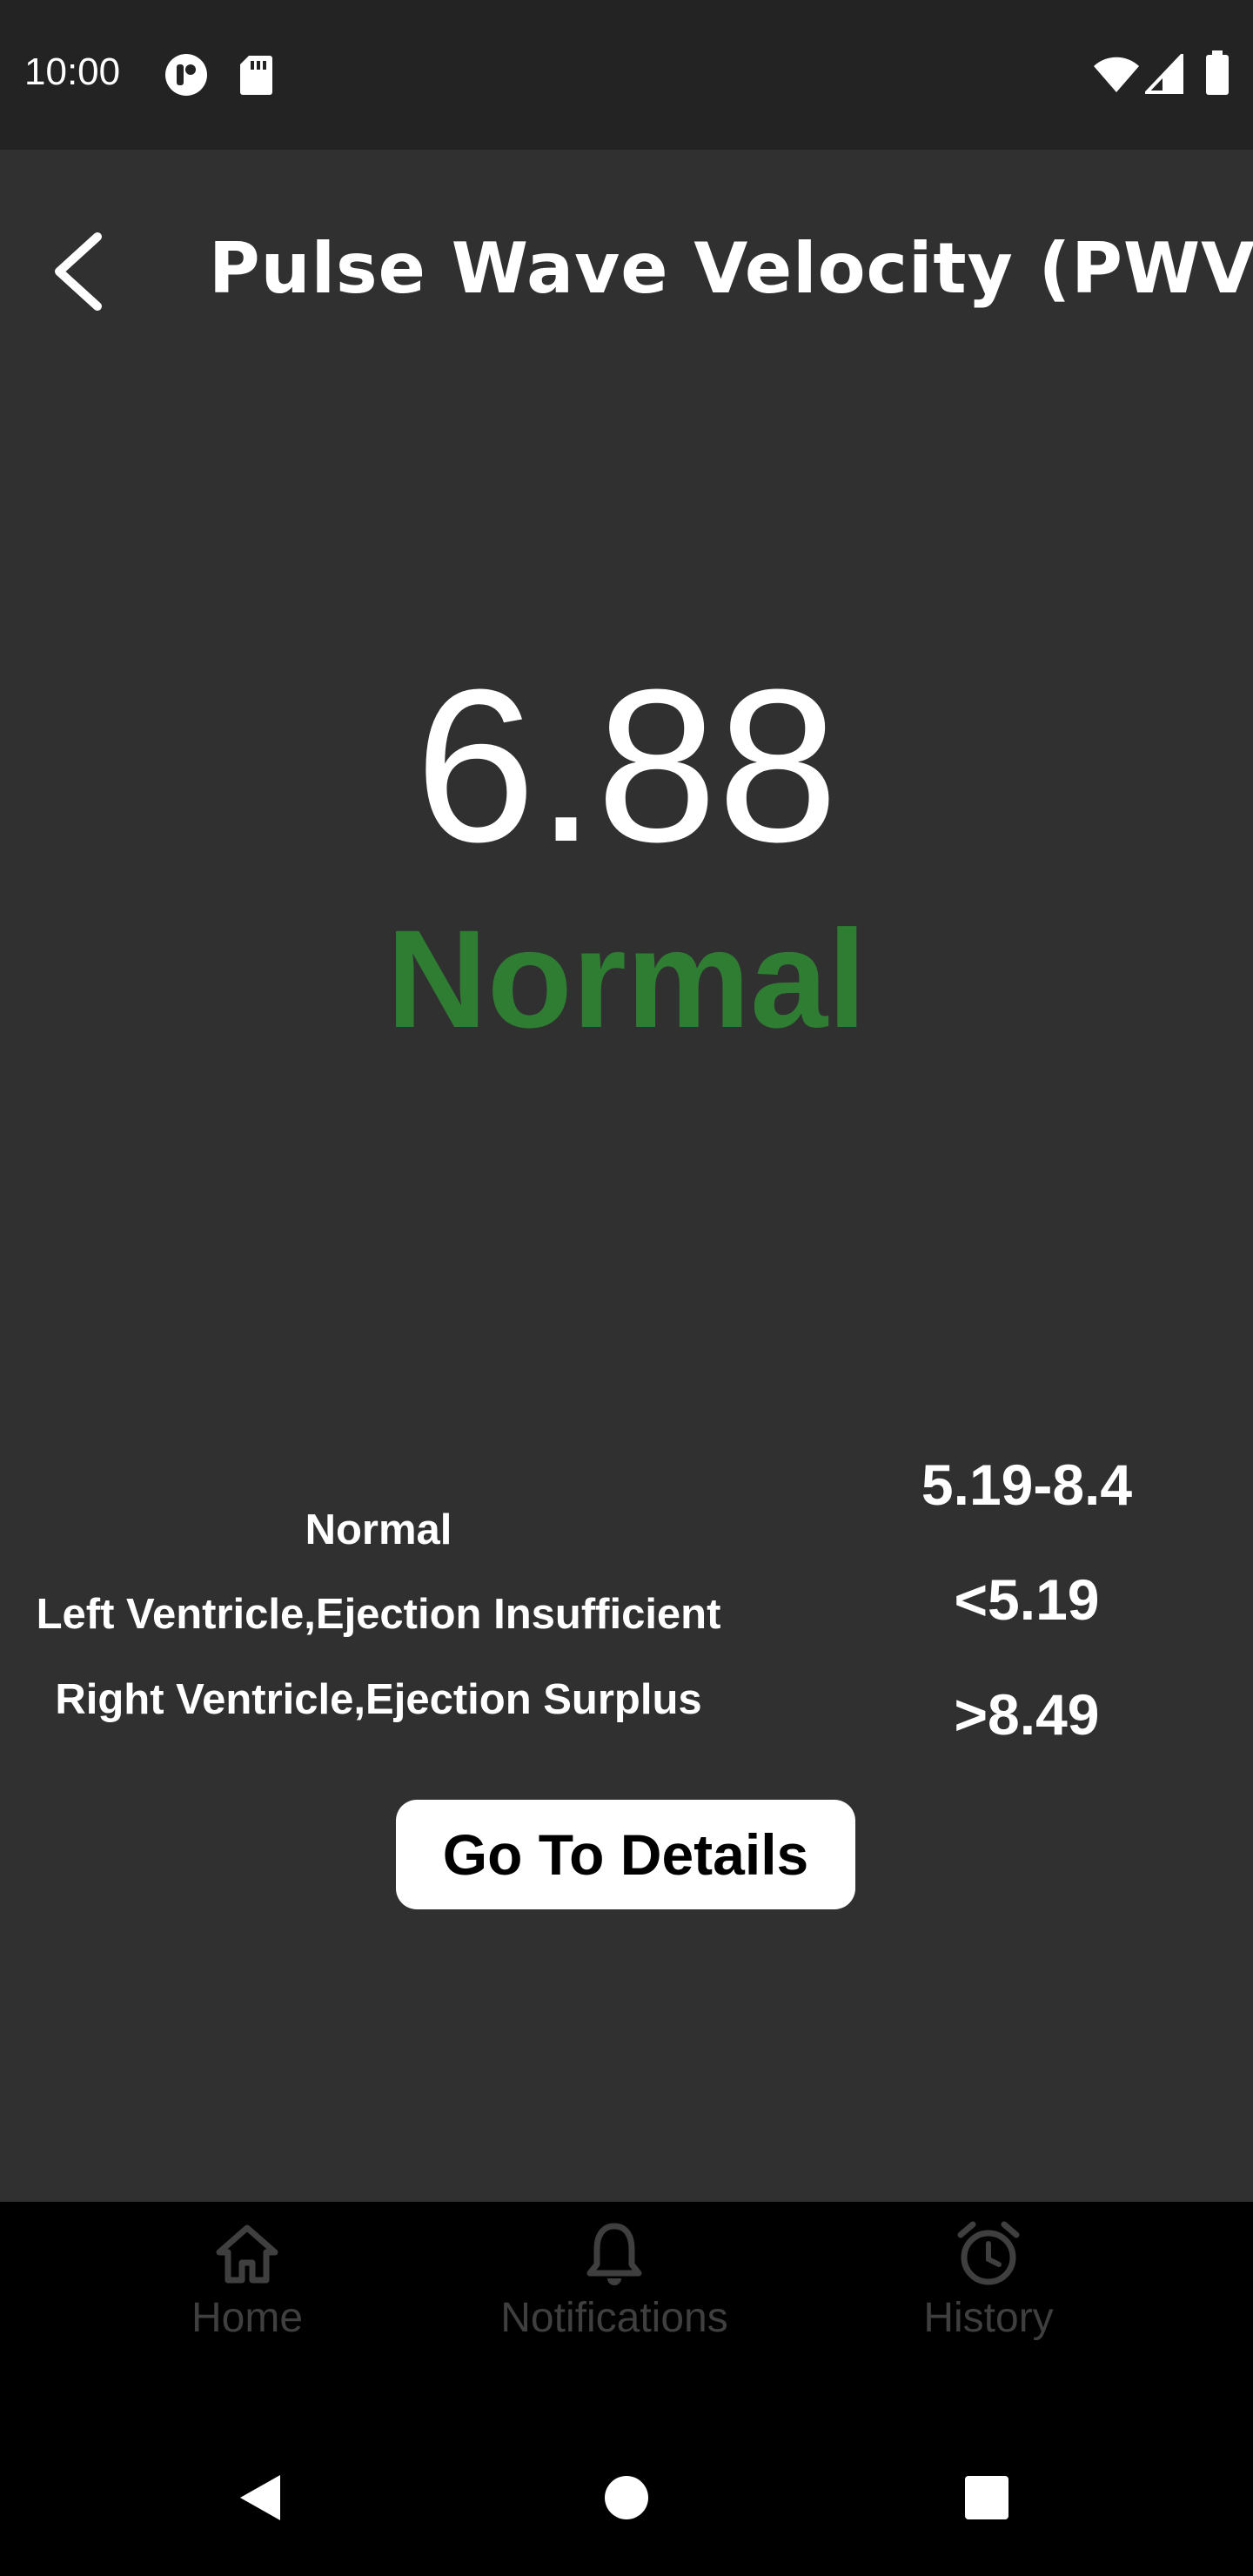 Image resolution: width=1253 pixels, height=2576 pixels. I want to click on home-icon, so click(247, 2254).